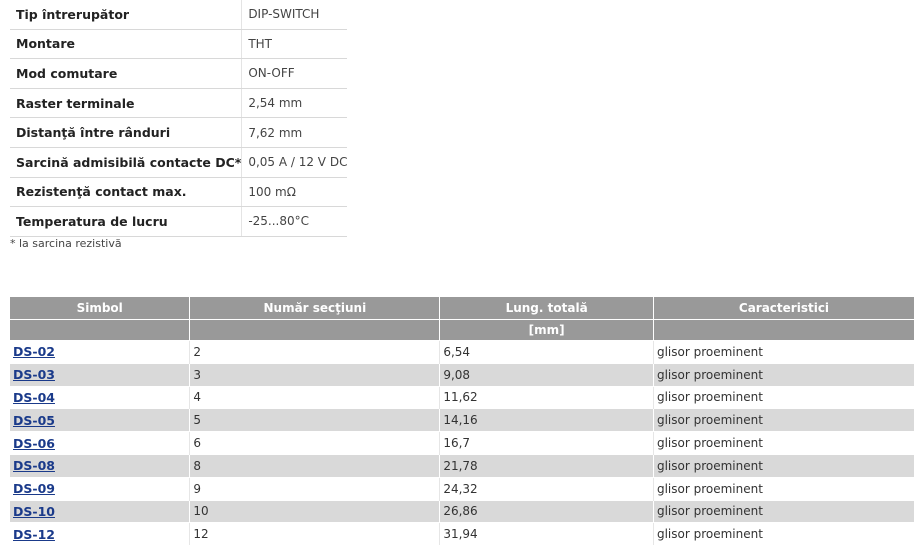 Image resolution: width=924 pixels, height=552 pixels. Describe the element at coordinates (34, 488) in the screenshot. I see `product-link: DS-09` at that location.